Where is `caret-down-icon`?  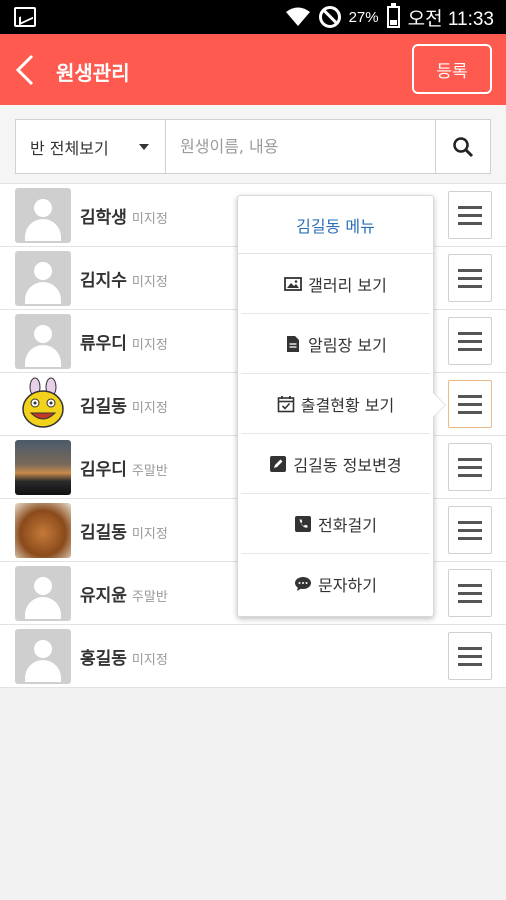 caret-down-icon is located at coordinates (144, 147).